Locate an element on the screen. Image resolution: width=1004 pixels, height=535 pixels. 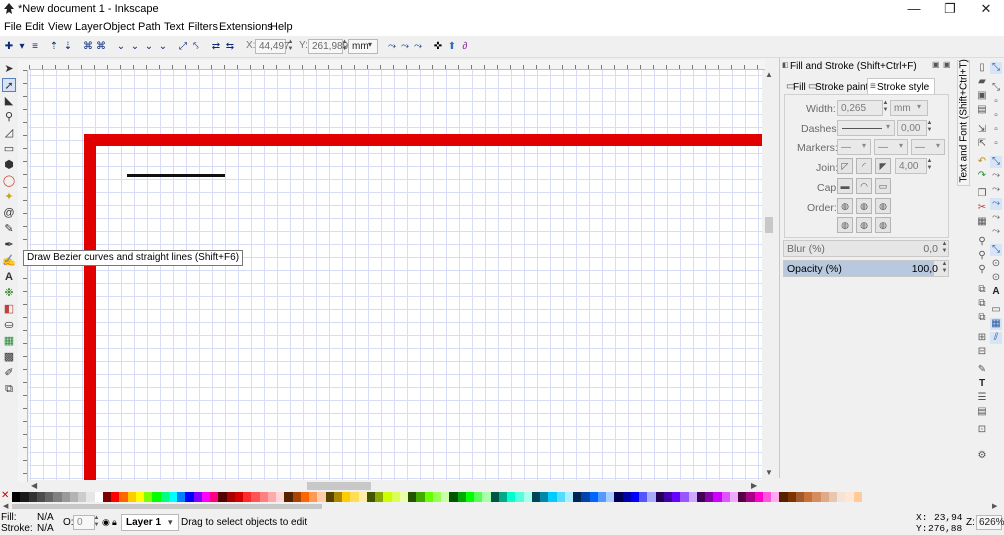
dash-dropdown-icon: ▾ is located at coordinates (888, 126).